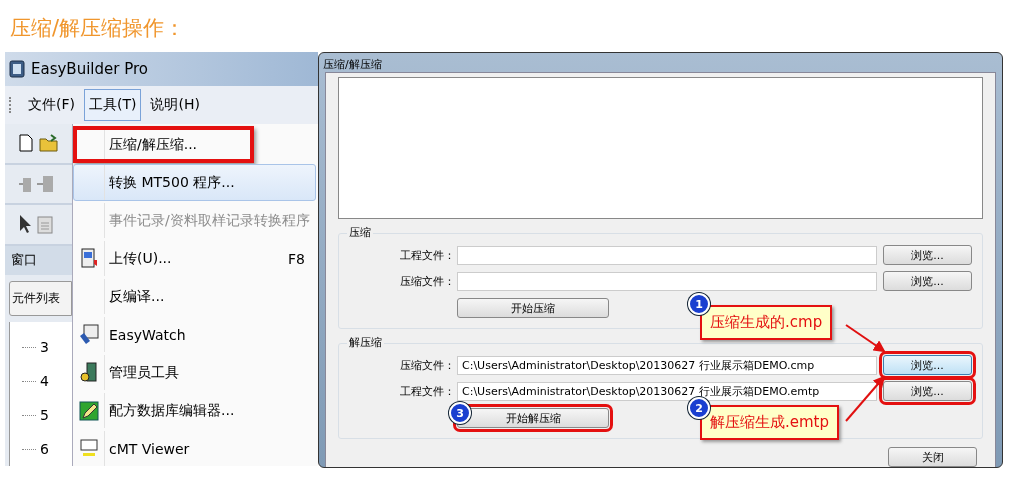  Describe the element at coordinates (352, 64) in the screenshot. I see `dialog-title: 压缩/解压缩` at that location.